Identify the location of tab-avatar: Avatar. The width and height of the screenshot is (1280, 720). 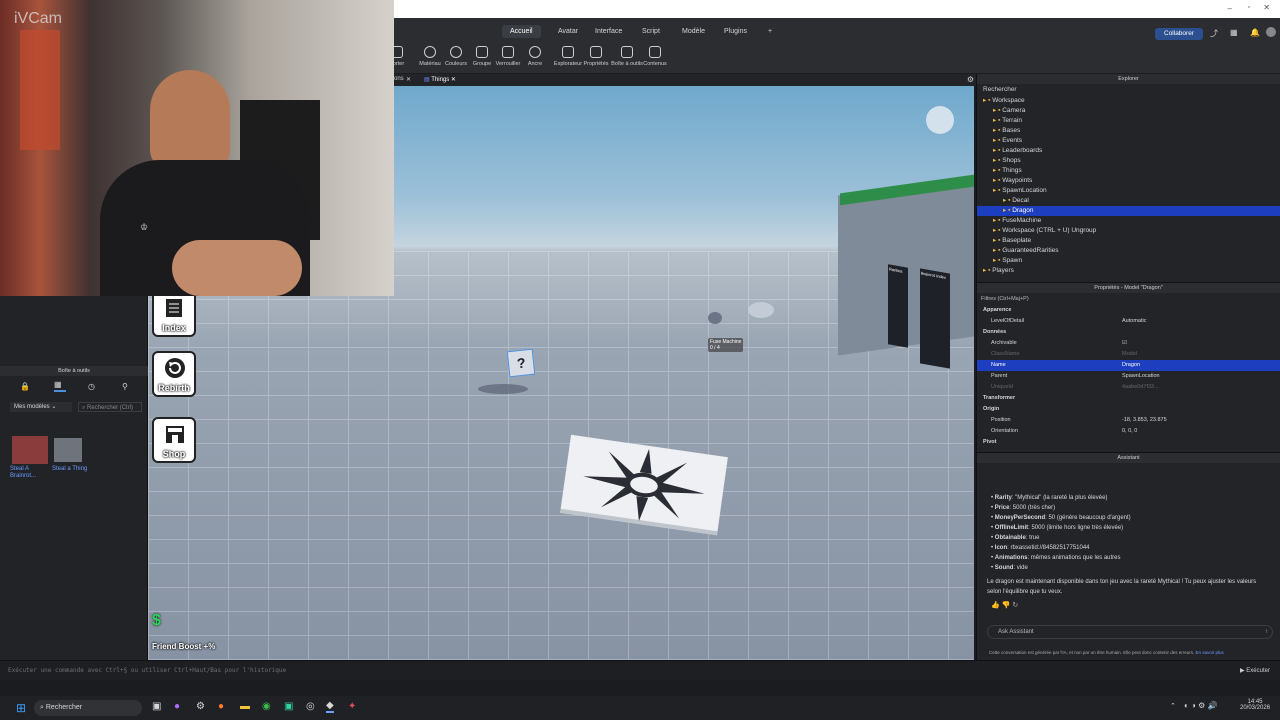
(568, 31).